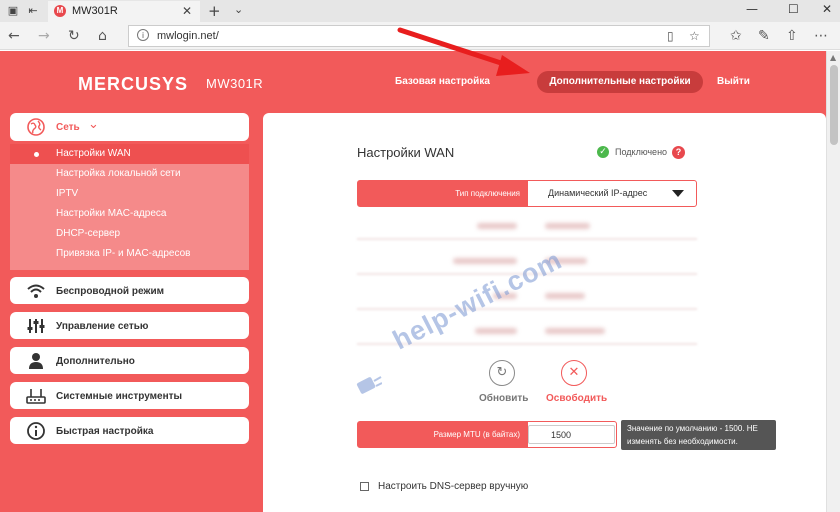 Image resolution: width=840 pixels, height=512 pixels. Describe the element at coordinates (833, 281) in the screenshot. I see `page-scrollbar: ▲` at that location.